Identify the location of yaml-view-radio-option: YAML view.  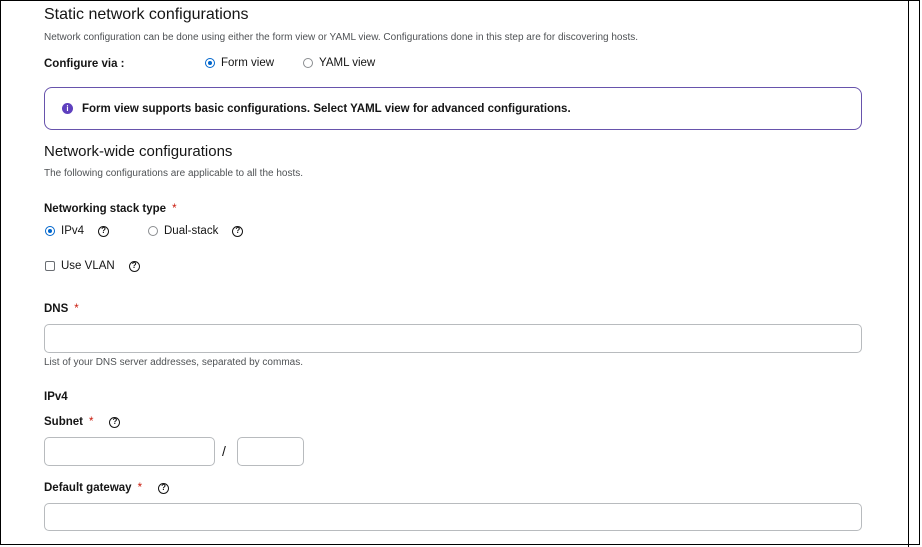
(339, 63).